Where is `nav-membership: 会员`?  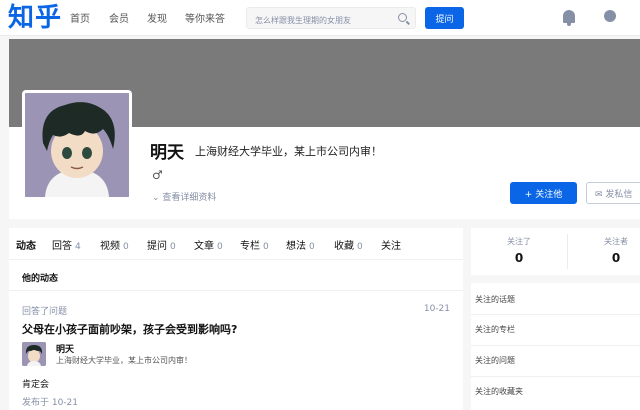
nav-membership: 会员 is located at coordinates (119, 17).